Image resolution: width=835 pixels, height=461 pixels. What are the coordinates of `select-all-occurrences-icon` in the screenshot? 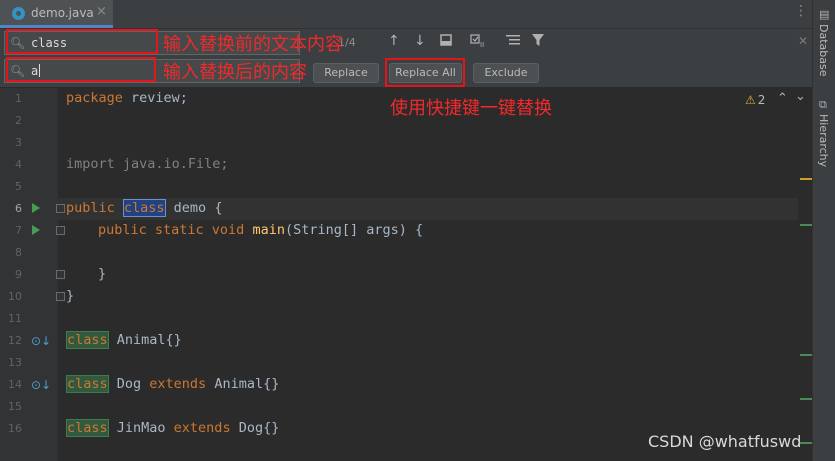 It's located at (446, 42).